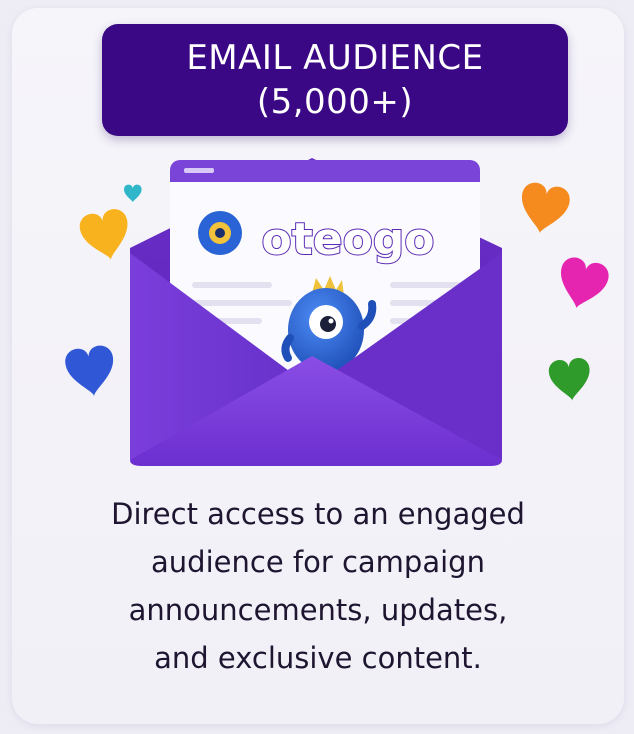 Image resolution: width=634 pixels, height=734 pixels. What do you see at coordinates (103, 235) in the screenshot?
I see `yellow-heart-icon` at bounding box center [103, 235].